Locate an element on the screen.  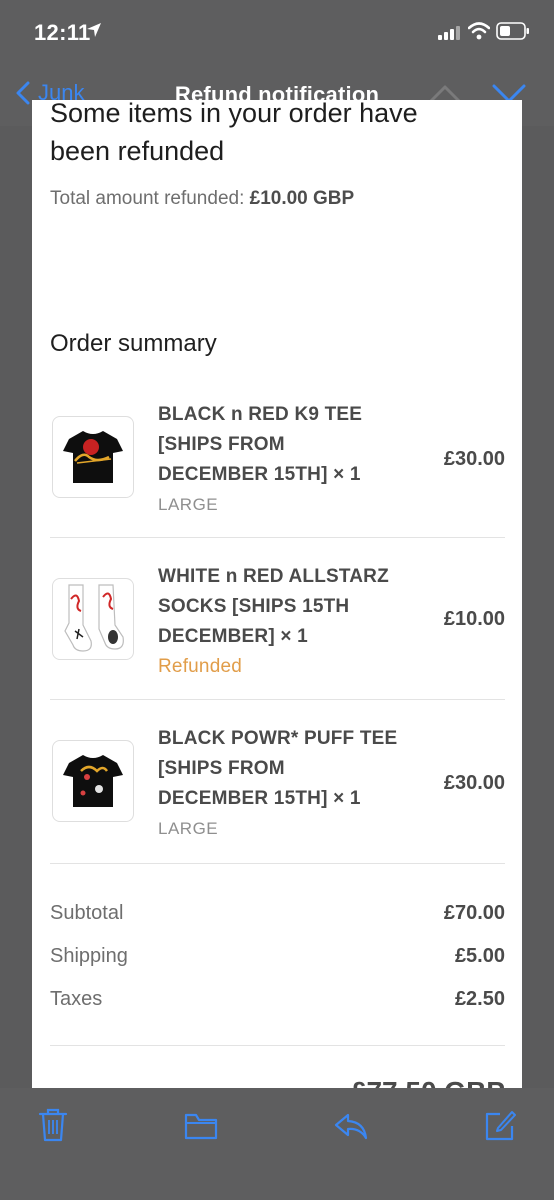
folder-icon is located at coordinates (201, 1126).